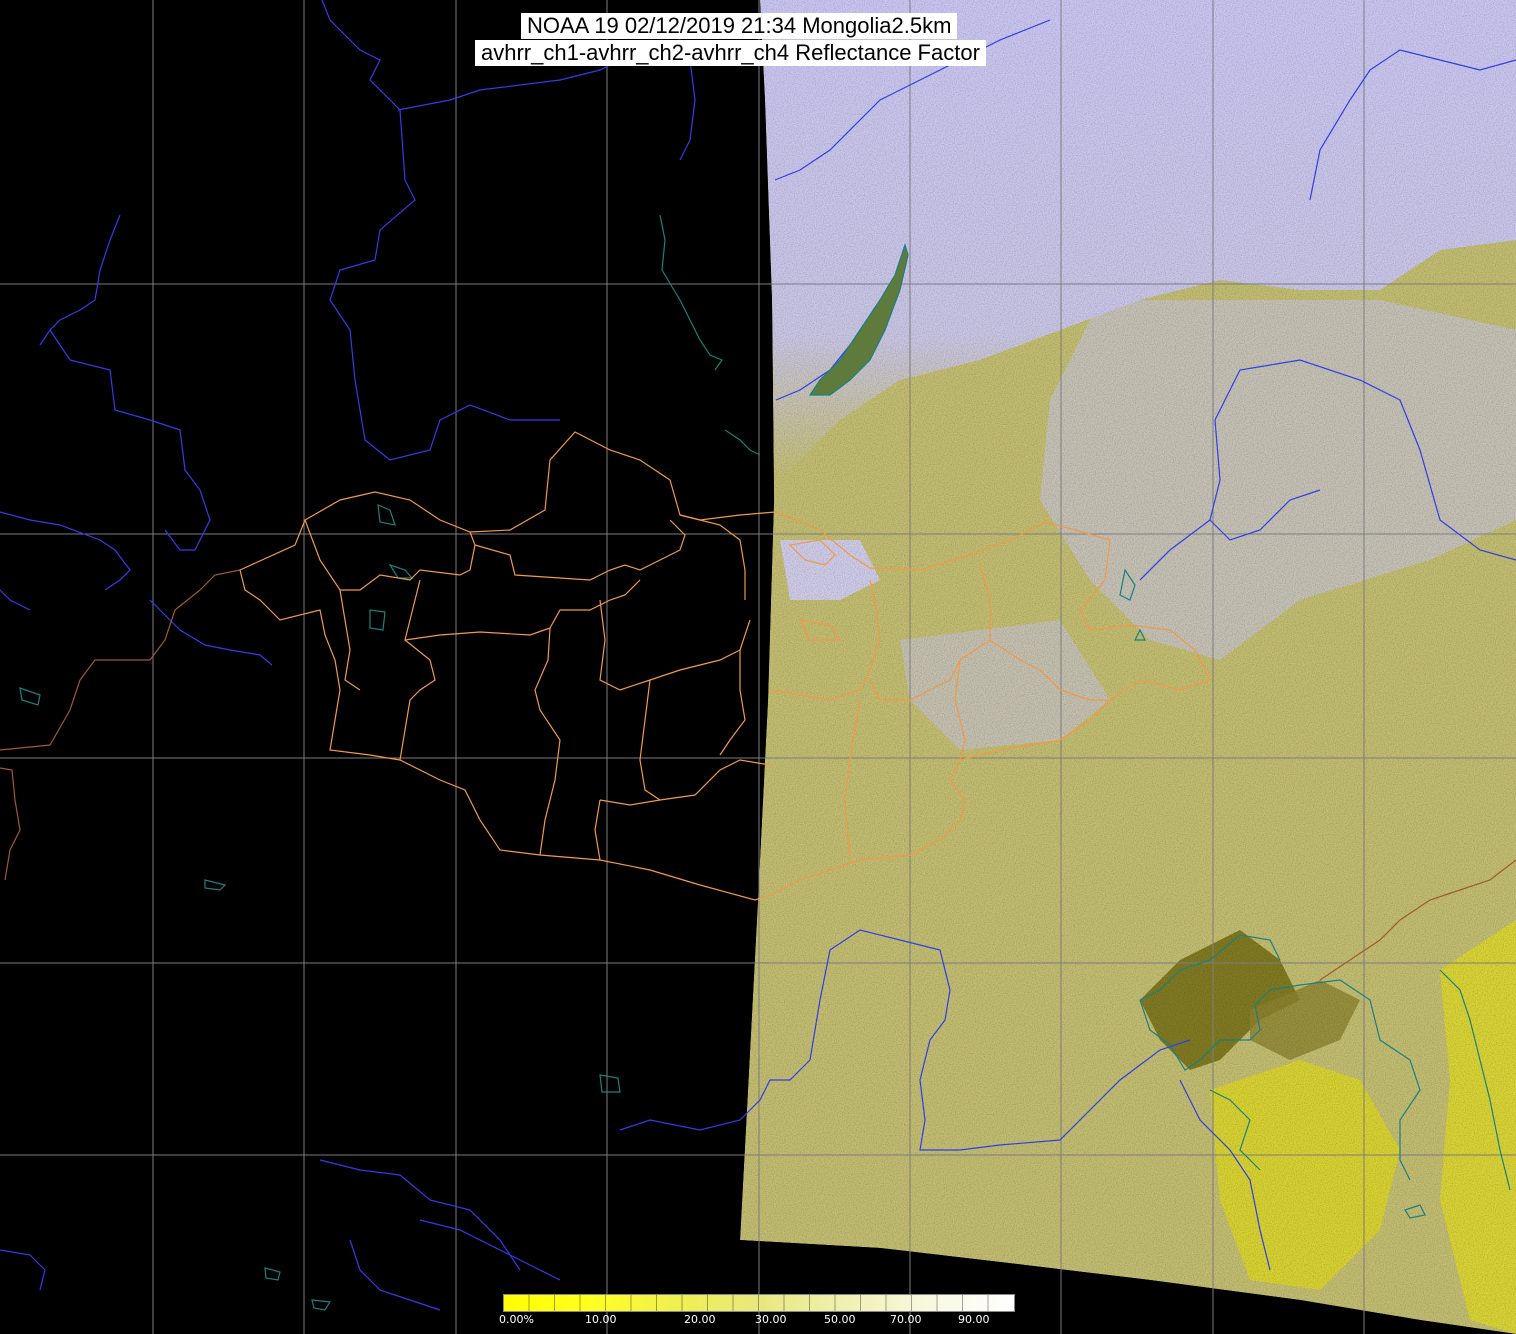 Image resolution: width=1516 pixels, height=1334 pixels. I want to click on colorbar, so click(759, 1303).